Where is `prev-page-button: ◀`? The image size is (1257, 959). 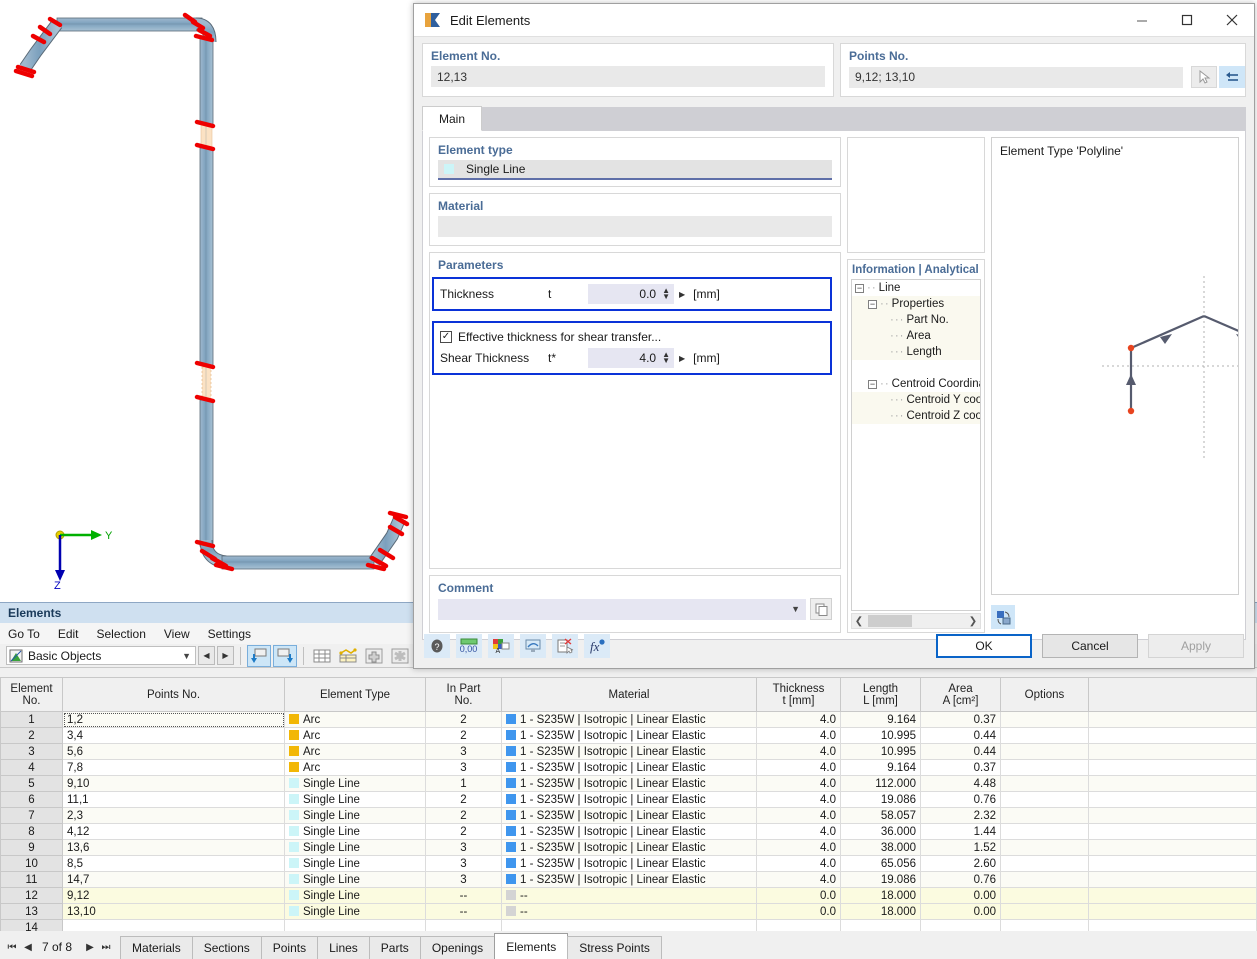 prev-page-button: ◀ is located at coordinates (28, 947).